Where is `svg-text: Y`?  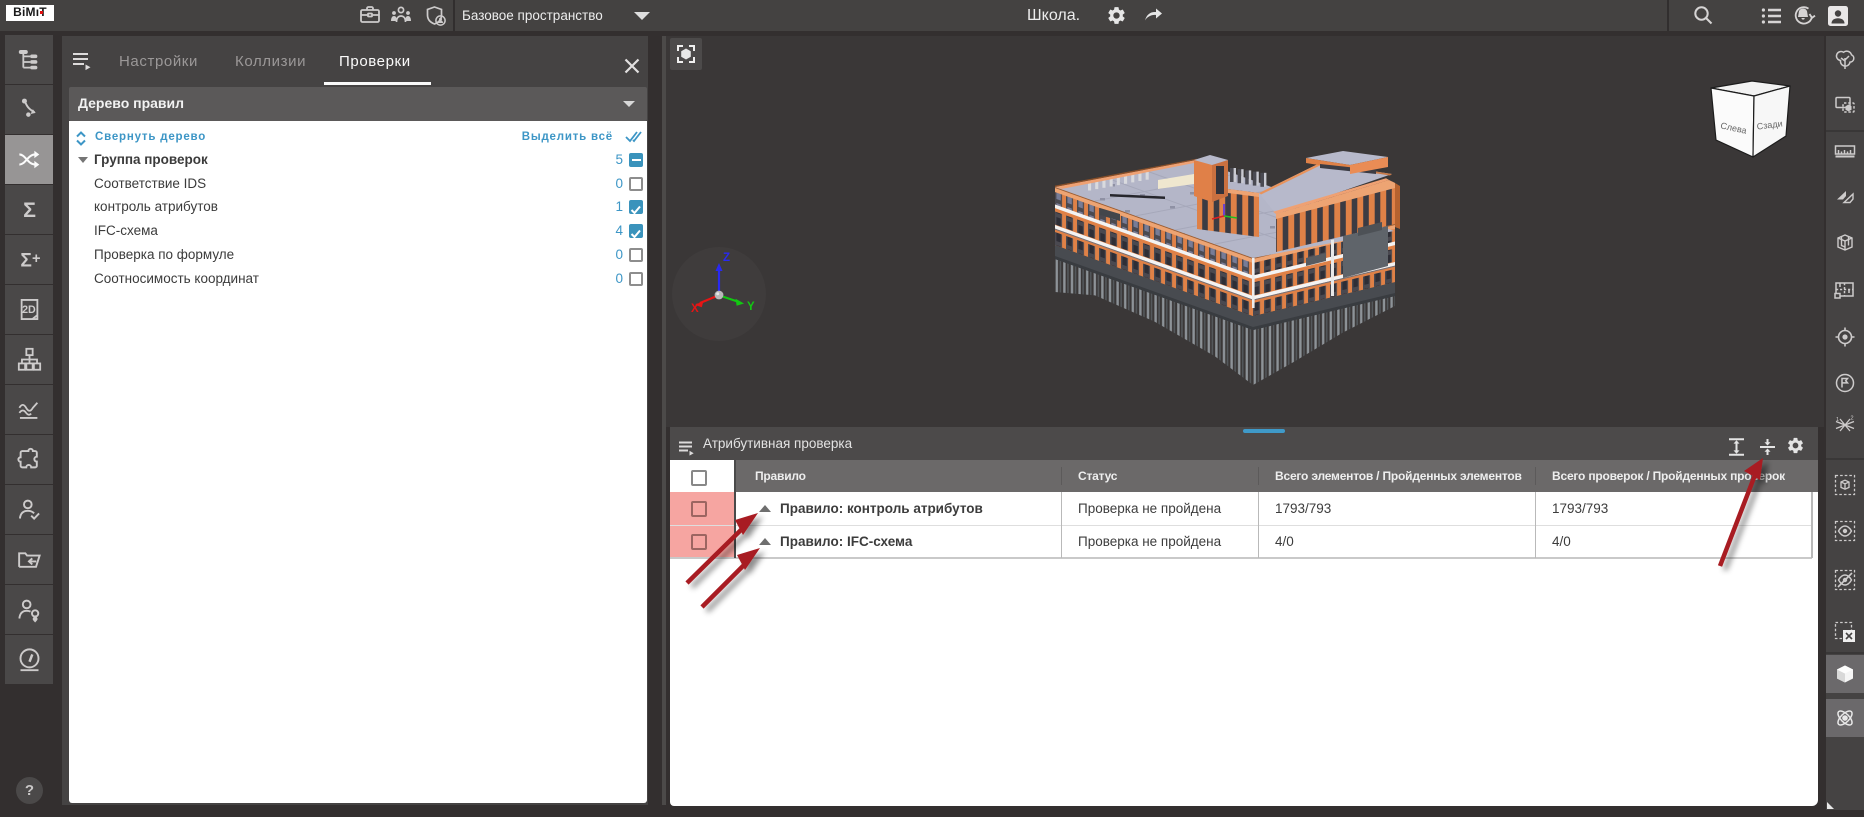 svg-text: Y is located at coordinates (751, 307).